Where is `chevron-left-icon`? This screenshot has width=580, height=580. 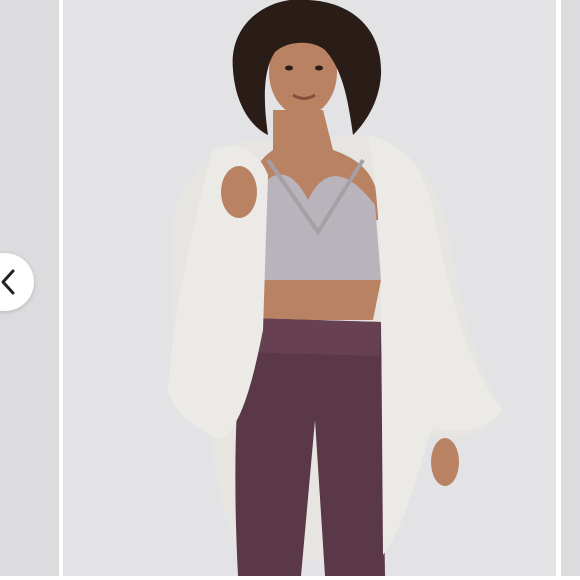
chevron-left-icon is located at coordinates (8, 282).